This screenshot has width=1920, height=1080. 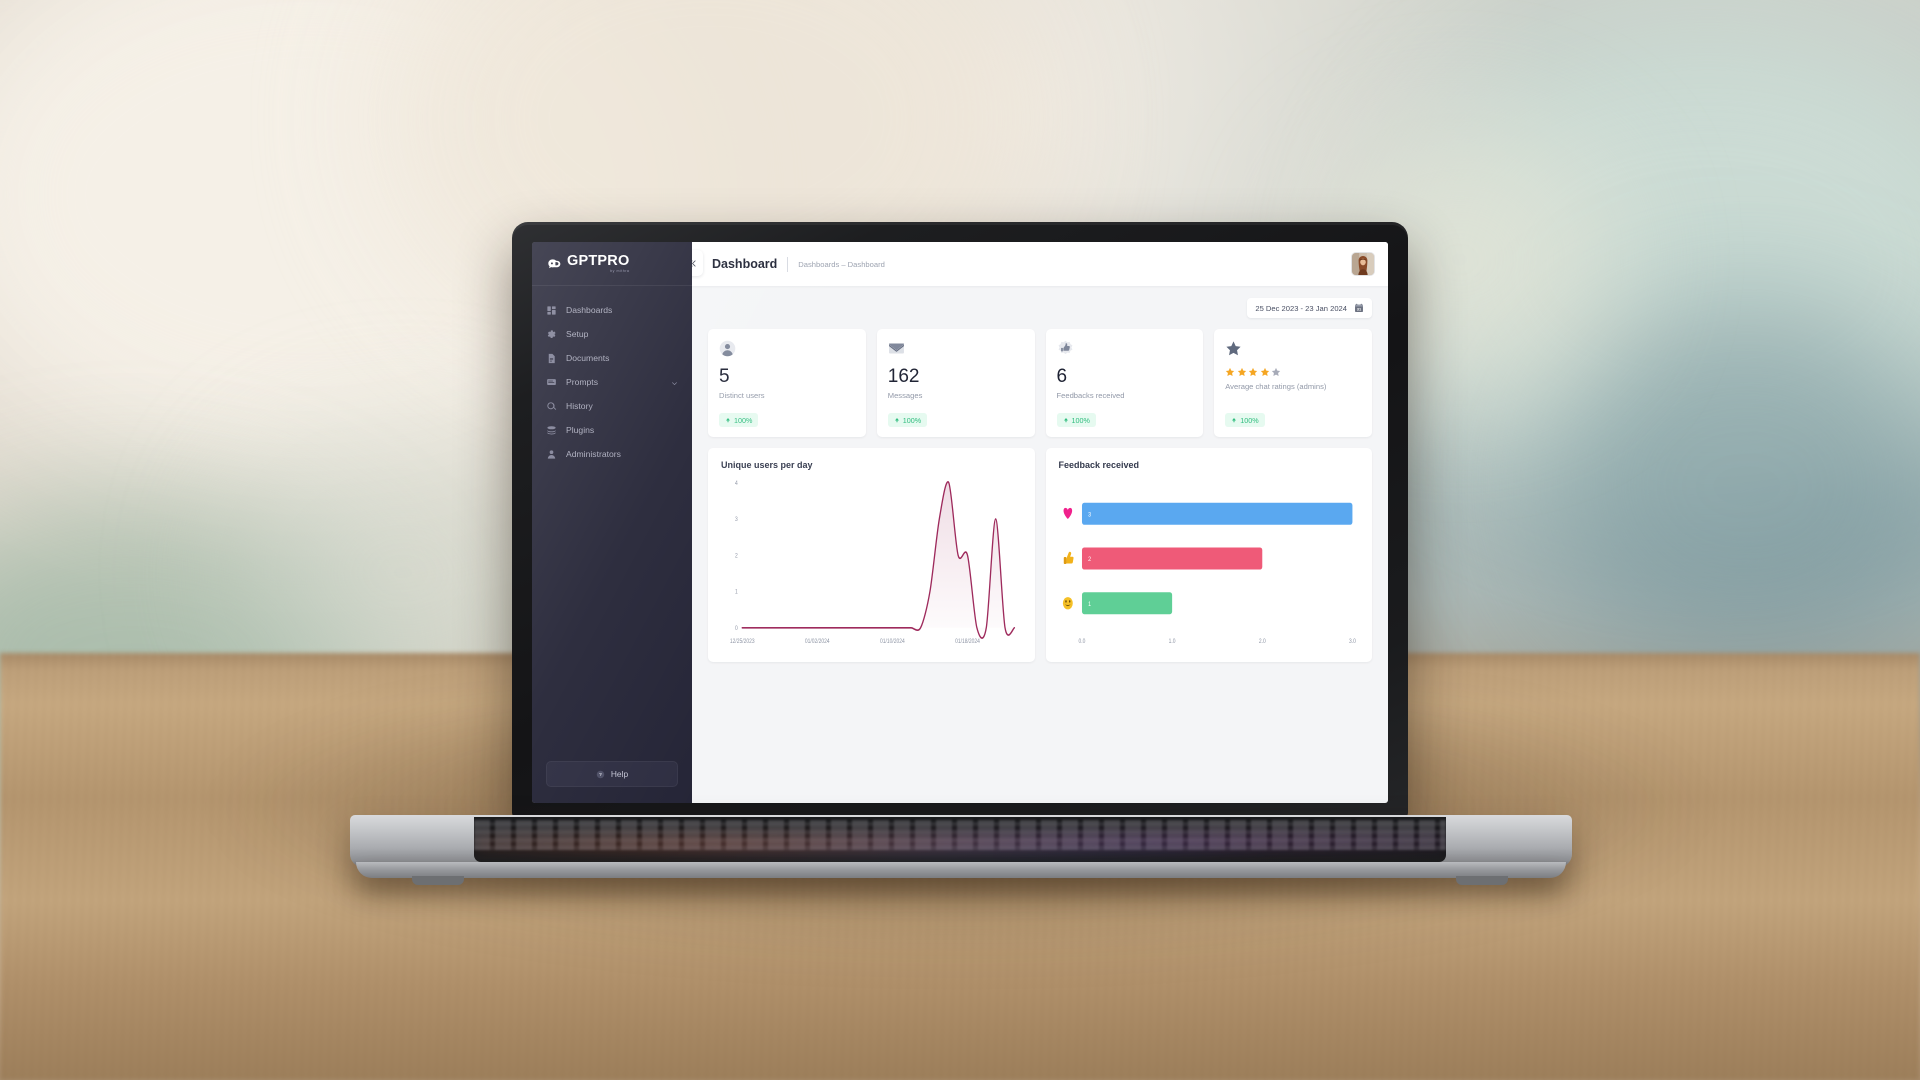 I want to click on bar-row: 1, so click(x=1117, y=603).